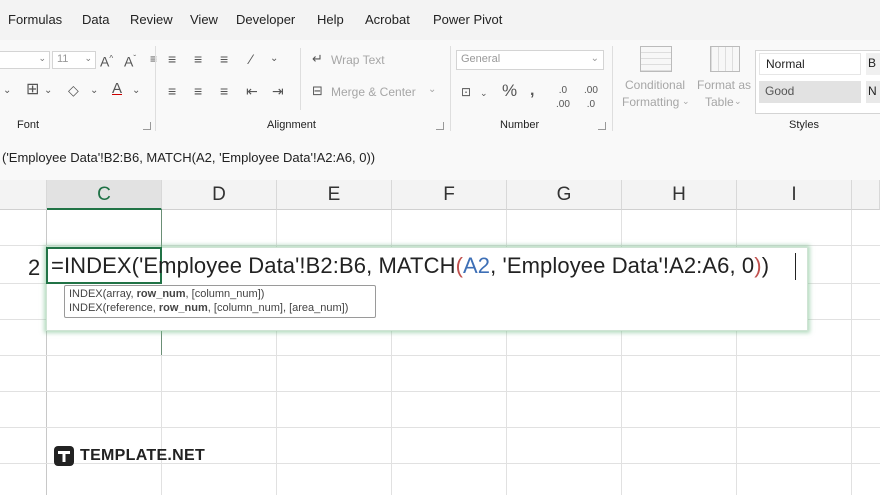 This screenshot has height=495, width=880. Describe the element at coordinates (143, 455) in the screenshot. I see `logo-text: TEMPLATE.NET` at that location.